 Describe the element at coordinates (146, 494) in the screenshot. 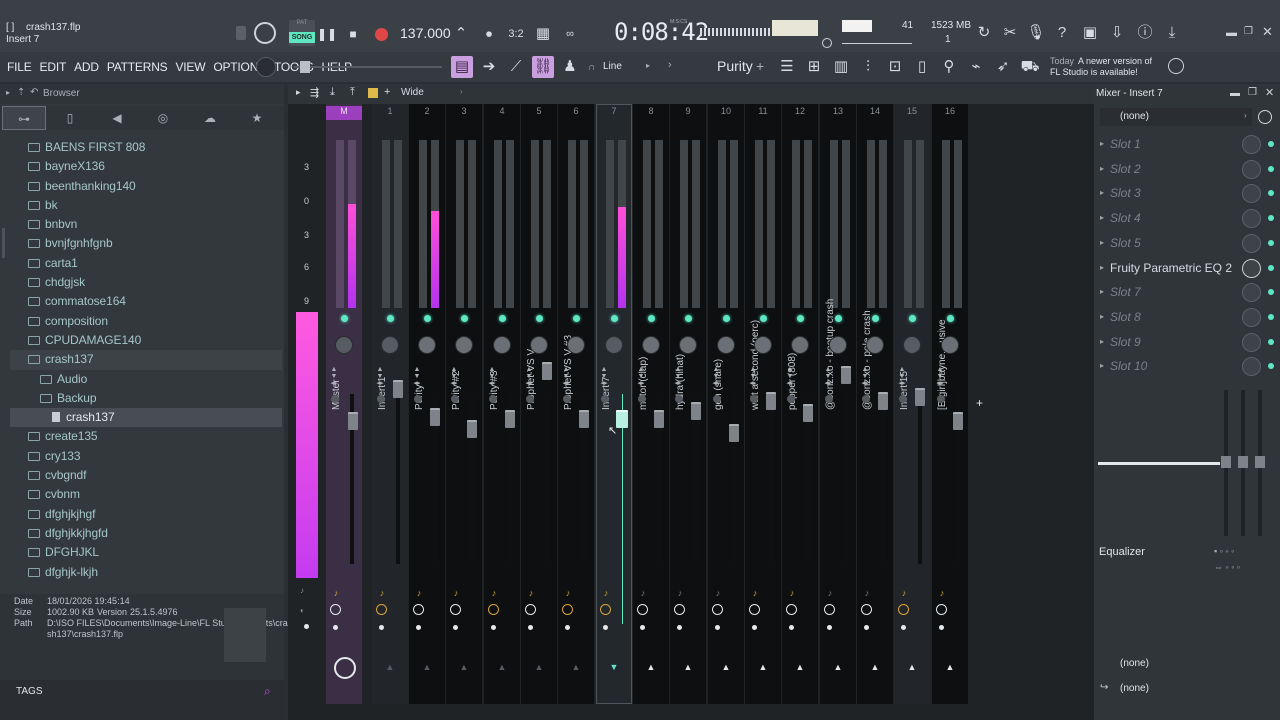

I see `folder-item: cvbnm` at that location.